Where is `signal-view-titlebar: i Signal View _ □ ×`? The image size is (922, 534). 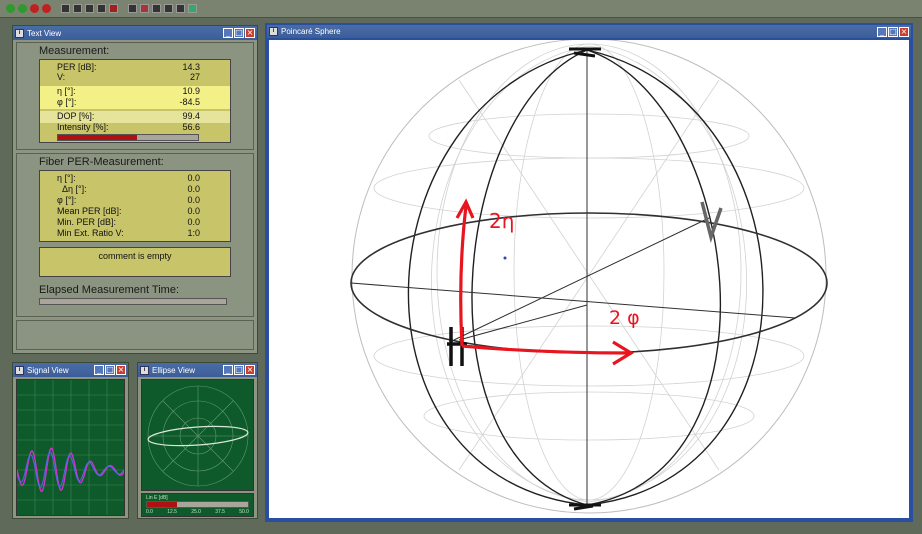
signal-view-titlebar: i Signal View _ □ × is located at coordinates (70, 370).